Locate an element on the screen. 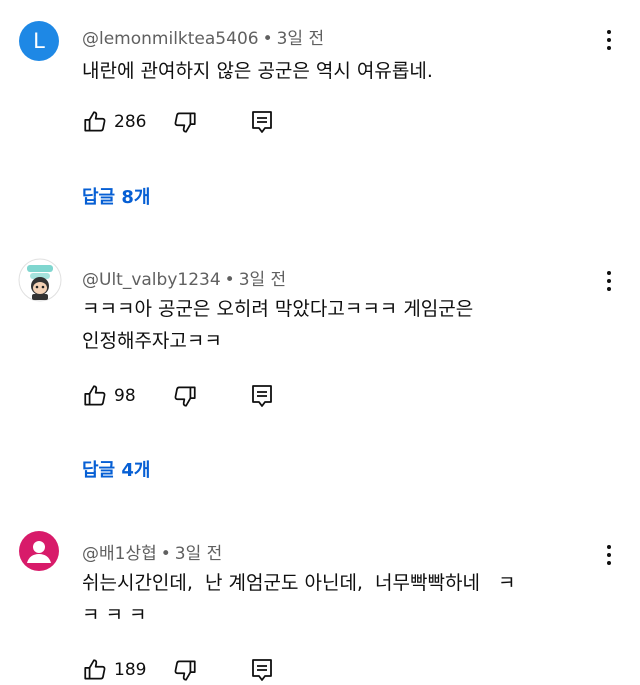  default-person-icon is located at coordinates (39, 552).